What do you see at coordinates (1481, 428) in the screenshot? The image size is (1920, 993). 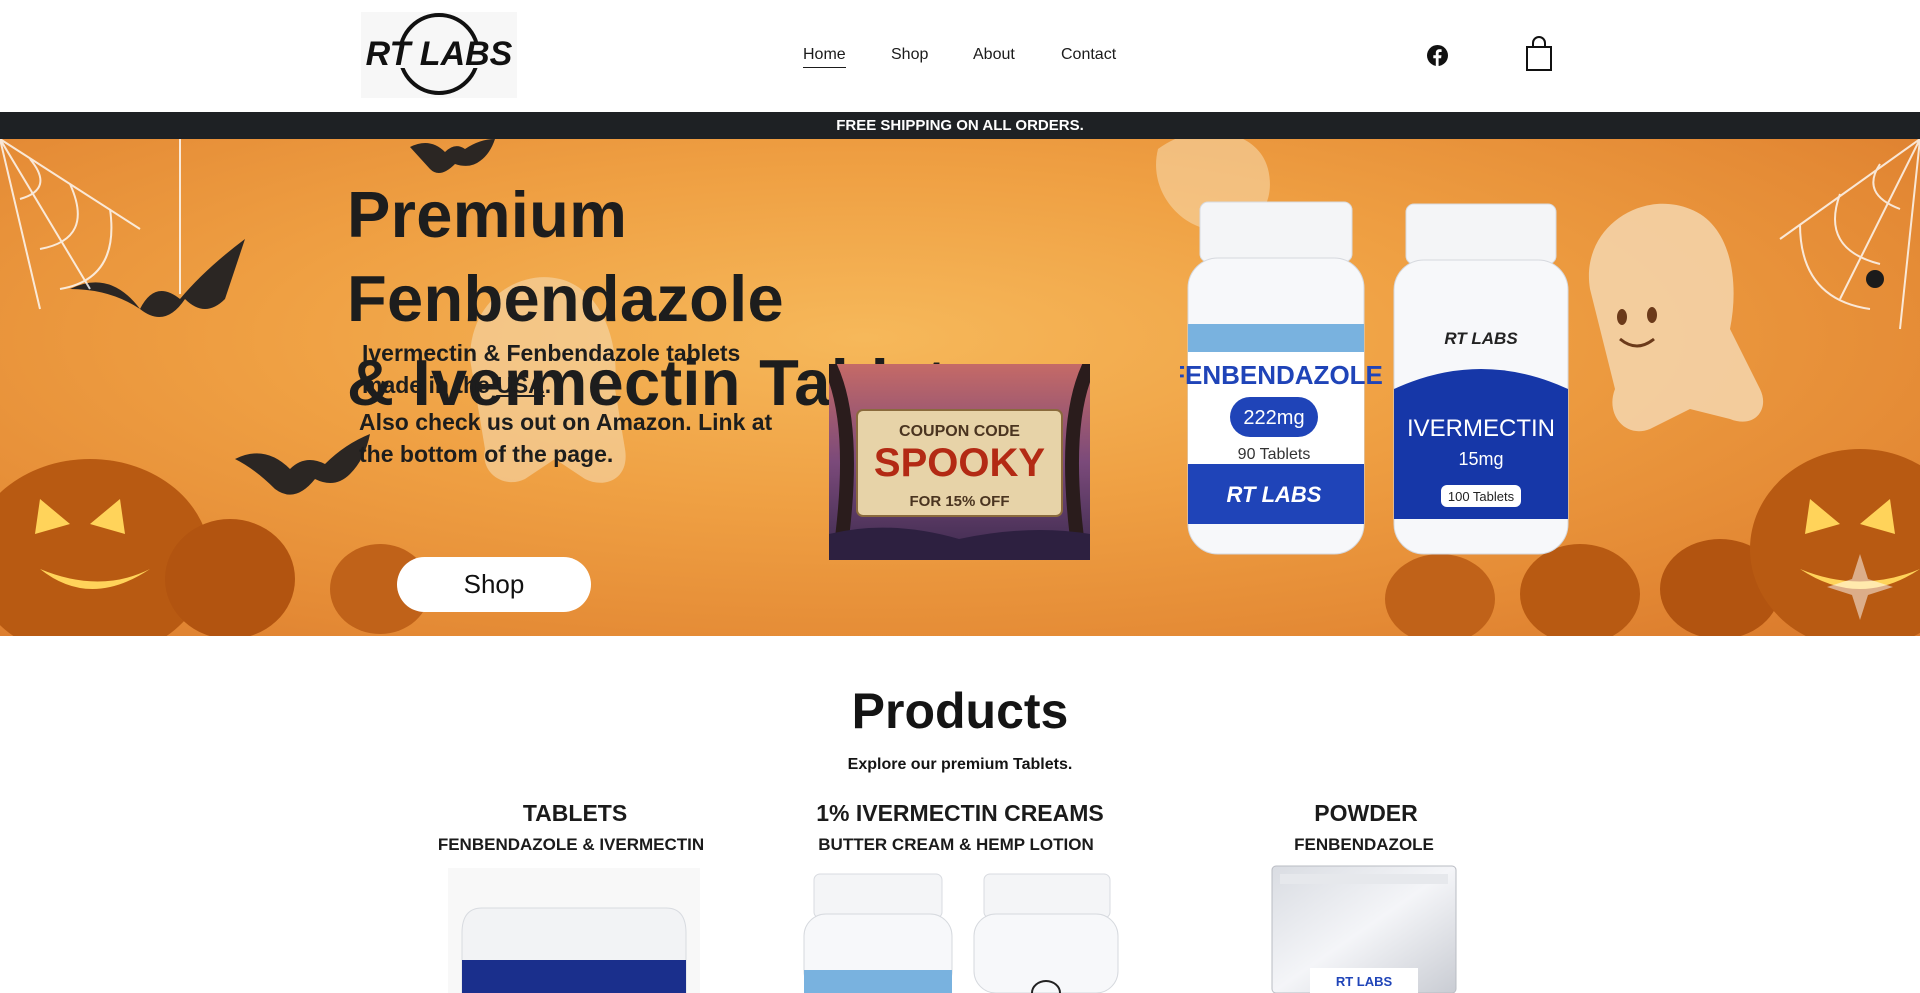 I see `svg-text: IVERMECTIN` at bounding box center [1481, 428].